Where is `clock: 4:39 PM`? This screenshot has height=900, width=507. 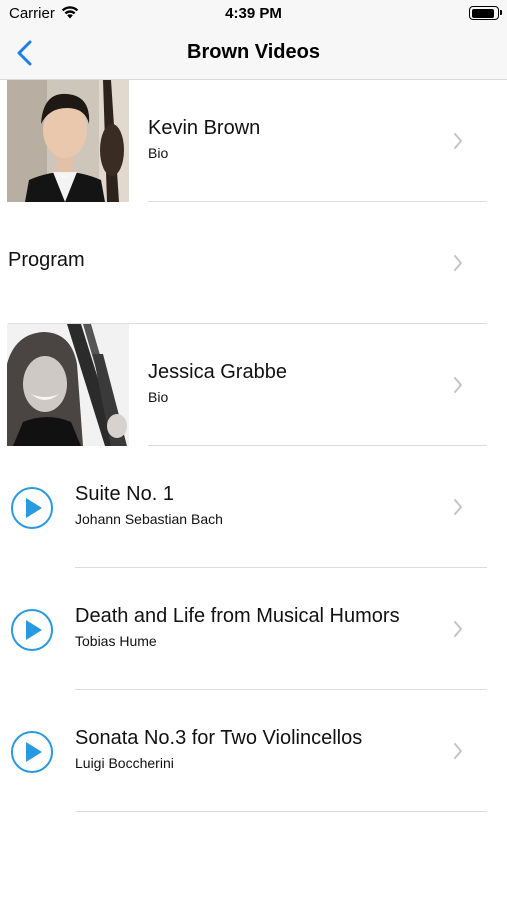 clock: 4:39 PM is located at coordinates (253, 13).